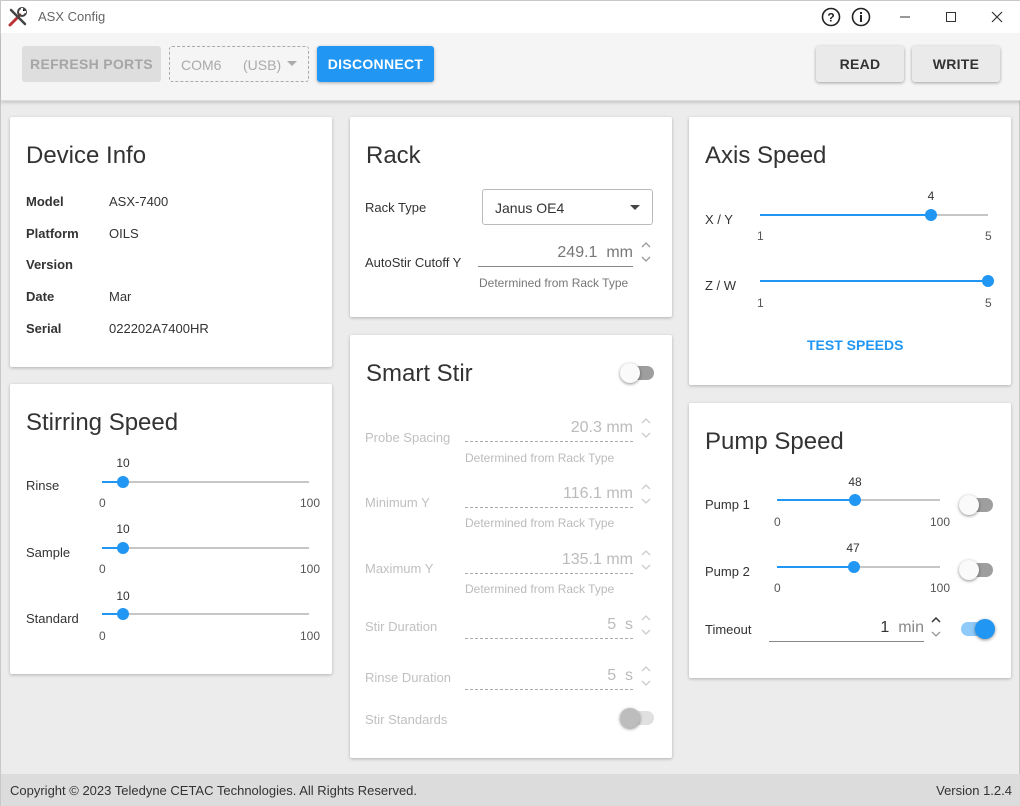 Image resolution: width=1020 pixels, height=806 pixels. Describe the element at coordinates (766, 155) in the screenshot. I see `axis-speed-title: Axis Speed` at that location.